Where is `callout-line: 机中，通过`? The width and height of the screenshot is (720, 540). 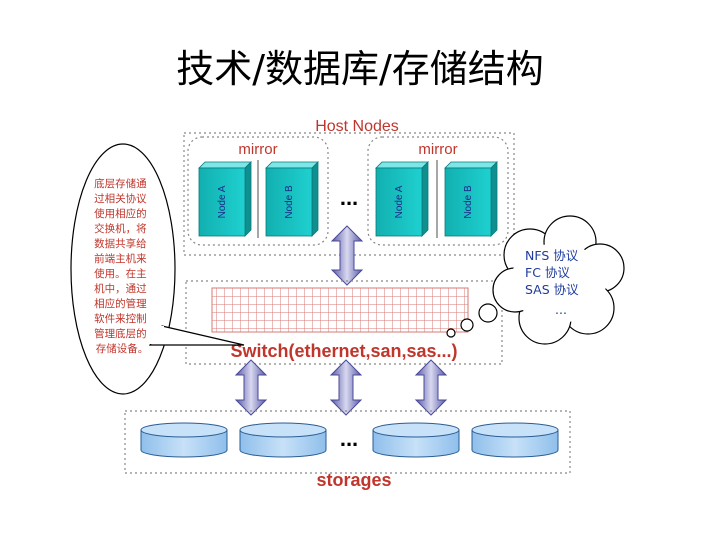 callout-line: 机中，通过 is located at coordinates (120, 288).